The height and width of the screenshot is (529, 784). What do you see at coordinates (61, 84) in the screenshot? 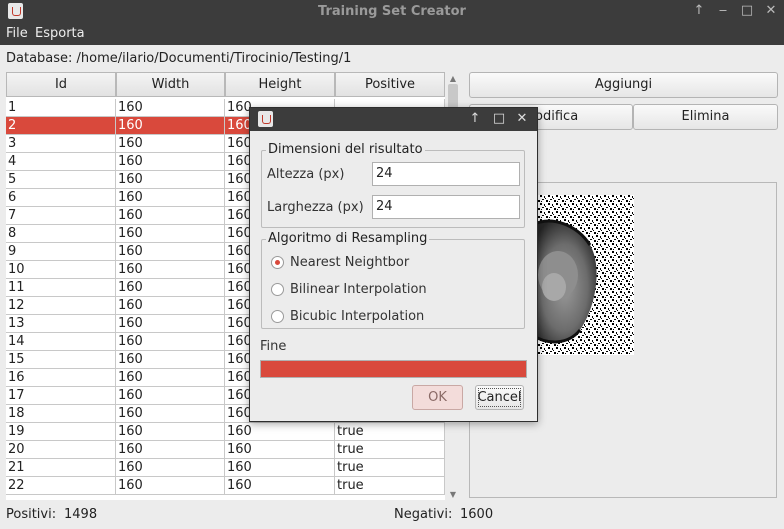
I see `column-header-id: Id` at bounding box center [61, 84].